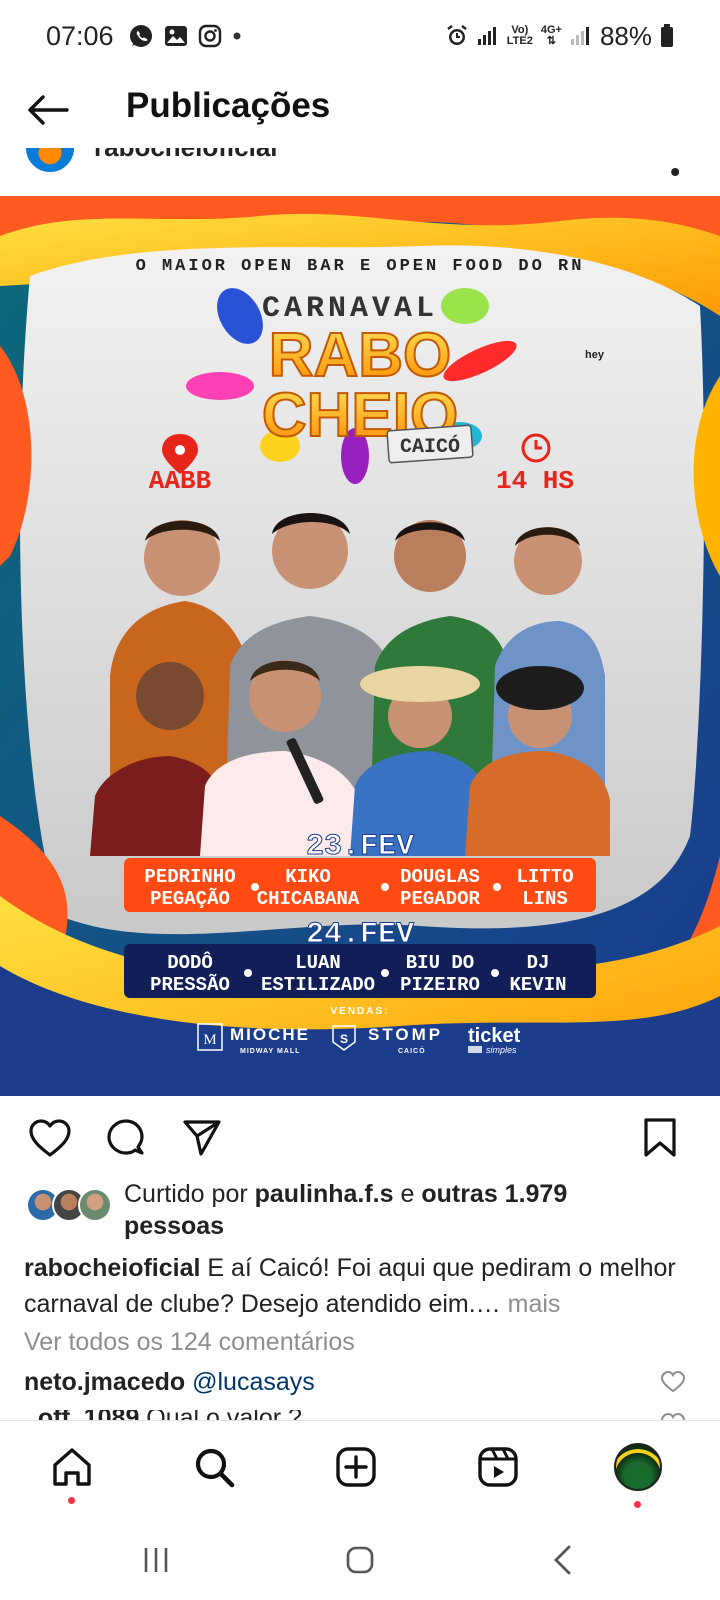  I want to click on nav-profile, so click(638, 1467).